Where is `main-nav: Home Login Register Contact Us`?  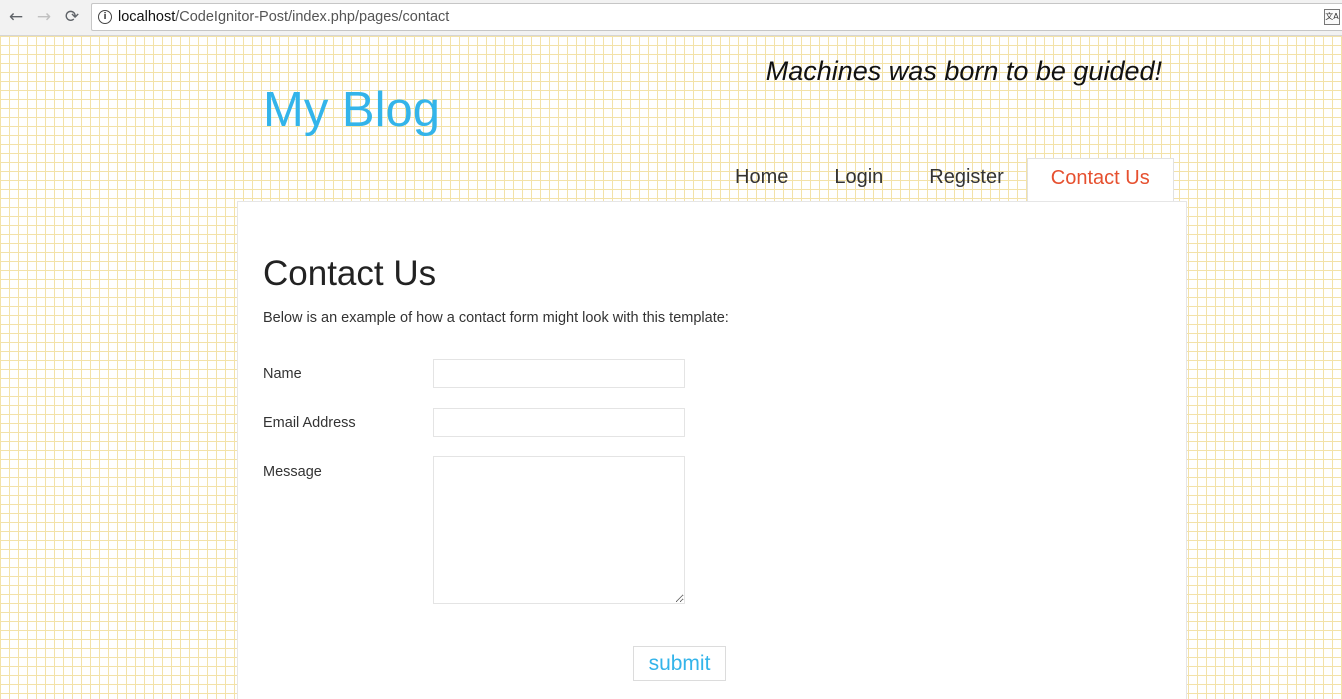 main-nav: Home Login Register Contact Us is located at coordinates (943, 180).